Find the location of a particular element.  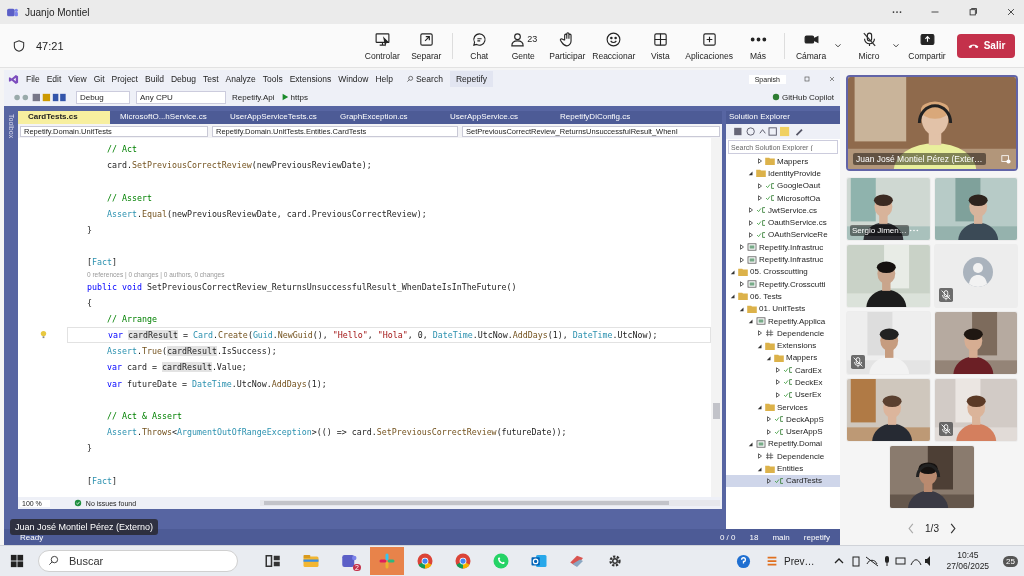

branch-button: main is located at coordinates (781, 537).